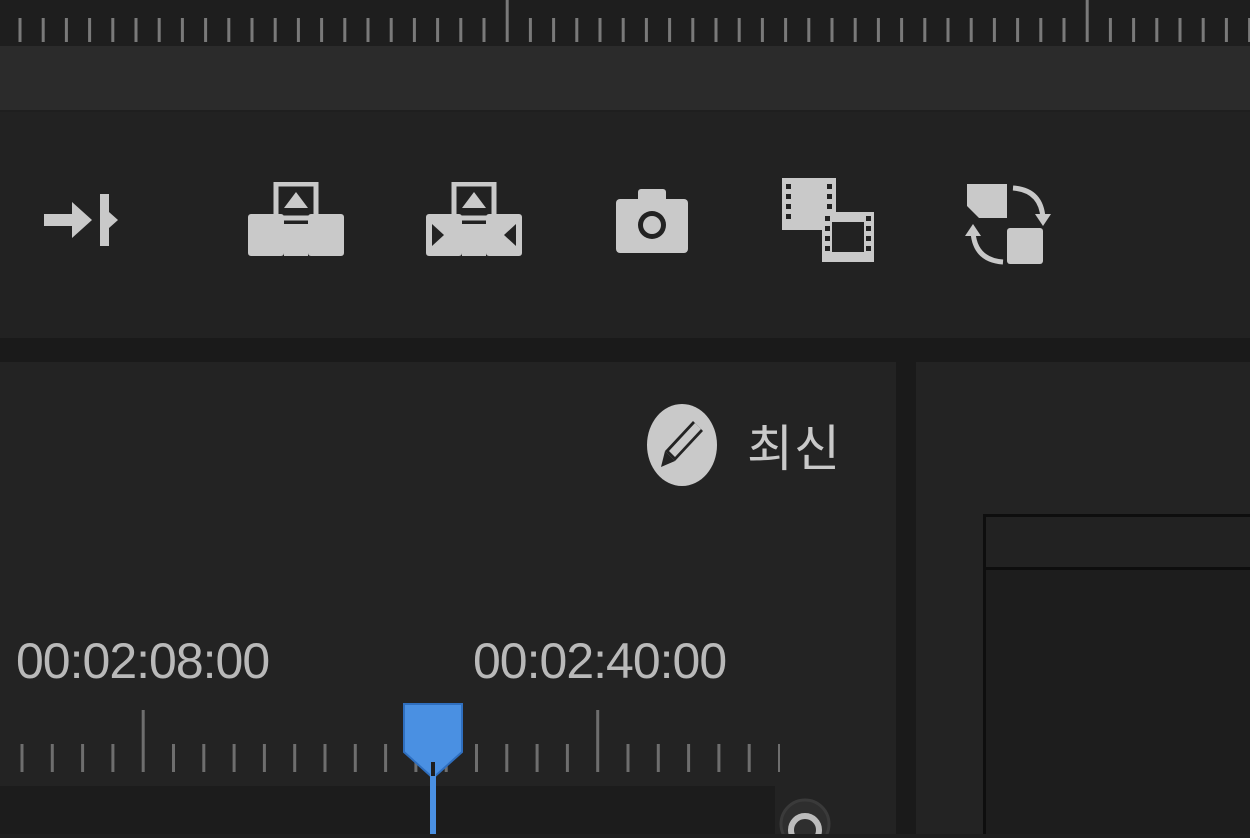 The height and width of the screenshot is (838, 1250). I want to click on zoom-scroll-handle, so click(805, 815).